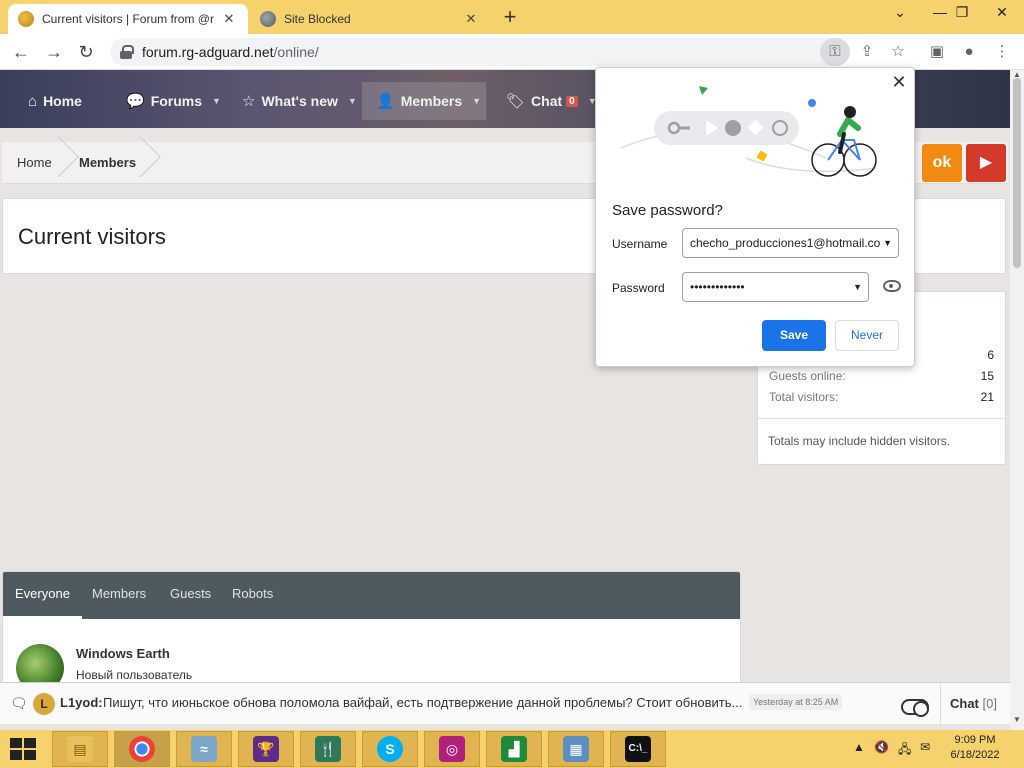 The image size is (1024, 768). Describe the element at coordinates (390, 749) in the screenshot. I see `taskbar-skype: S` at that location.